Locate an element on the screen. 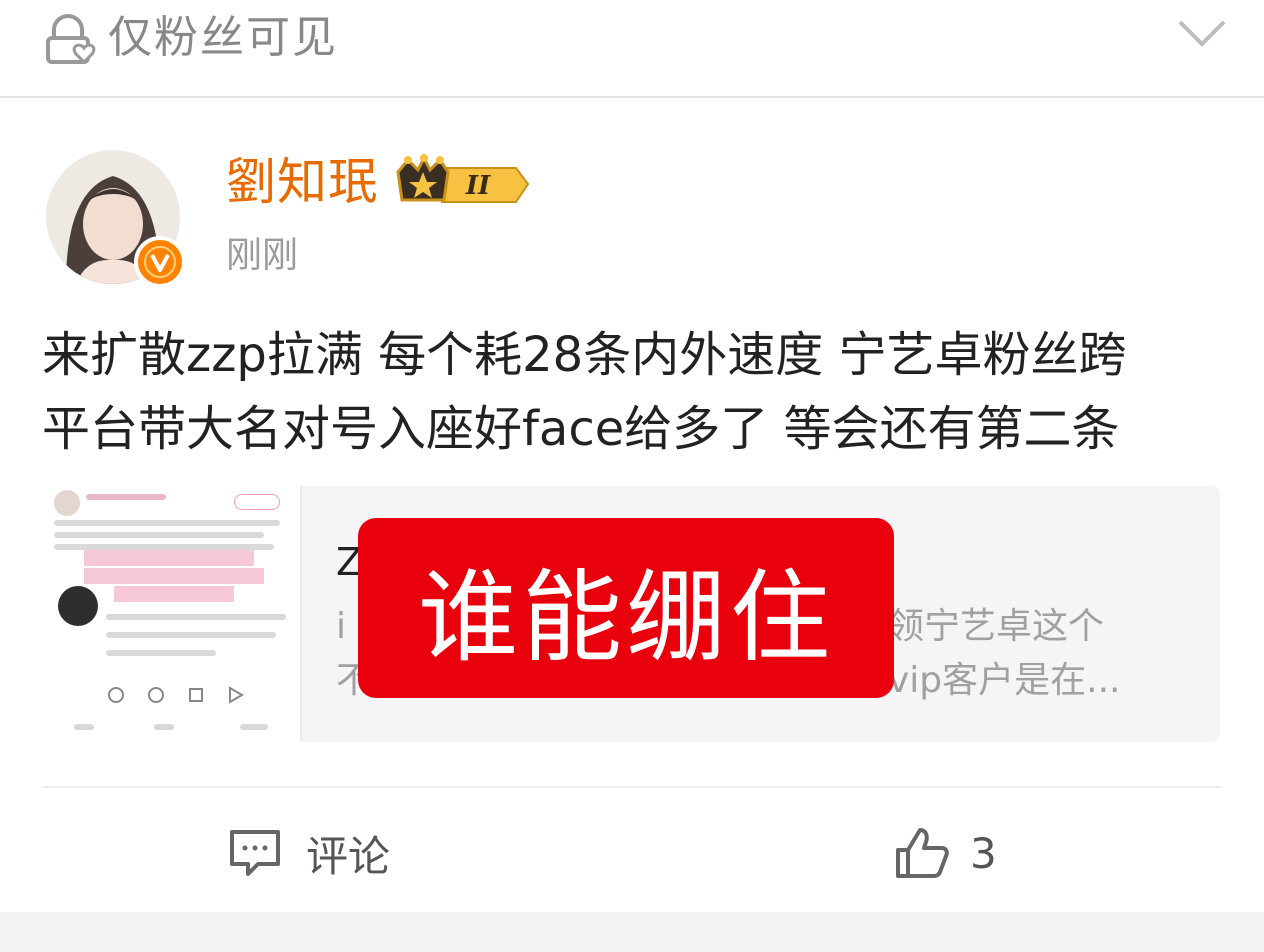 The width and height of the screenshot is (1264, 952). post-line: 来扩散zzp拉满 每个耗28条内外速度 宁艺卓粉丝跨 is located at coordinates (584, 355).